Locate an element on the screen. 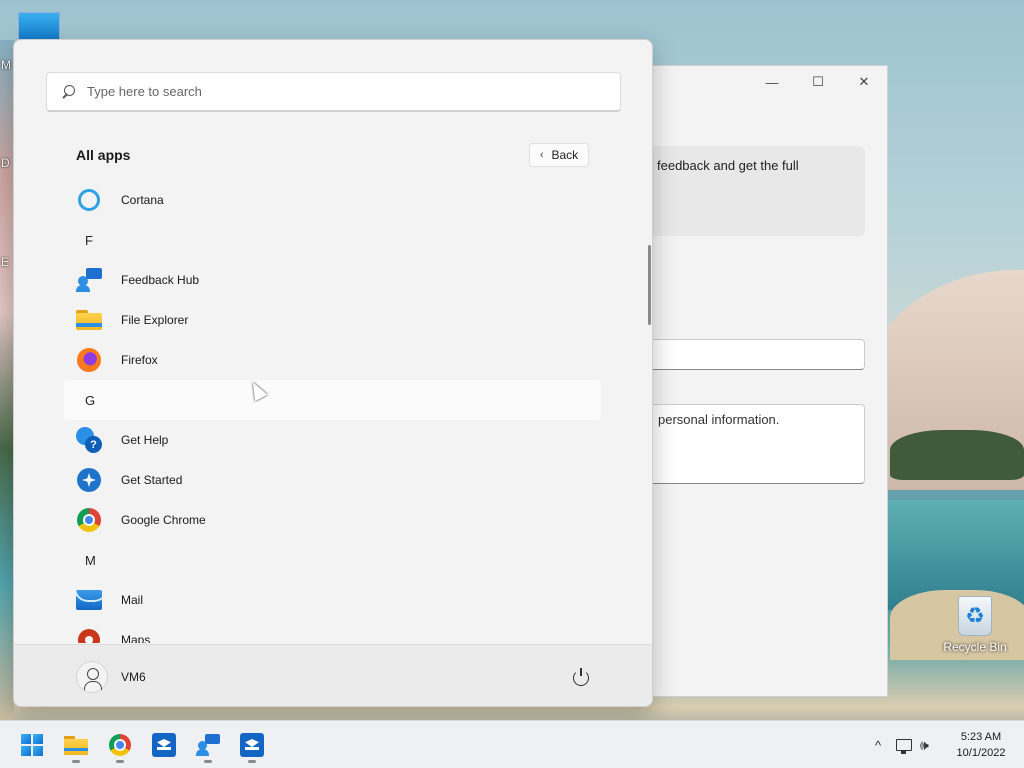 The image size is (1024, 768). start-button is located at coordinates (32, 745).